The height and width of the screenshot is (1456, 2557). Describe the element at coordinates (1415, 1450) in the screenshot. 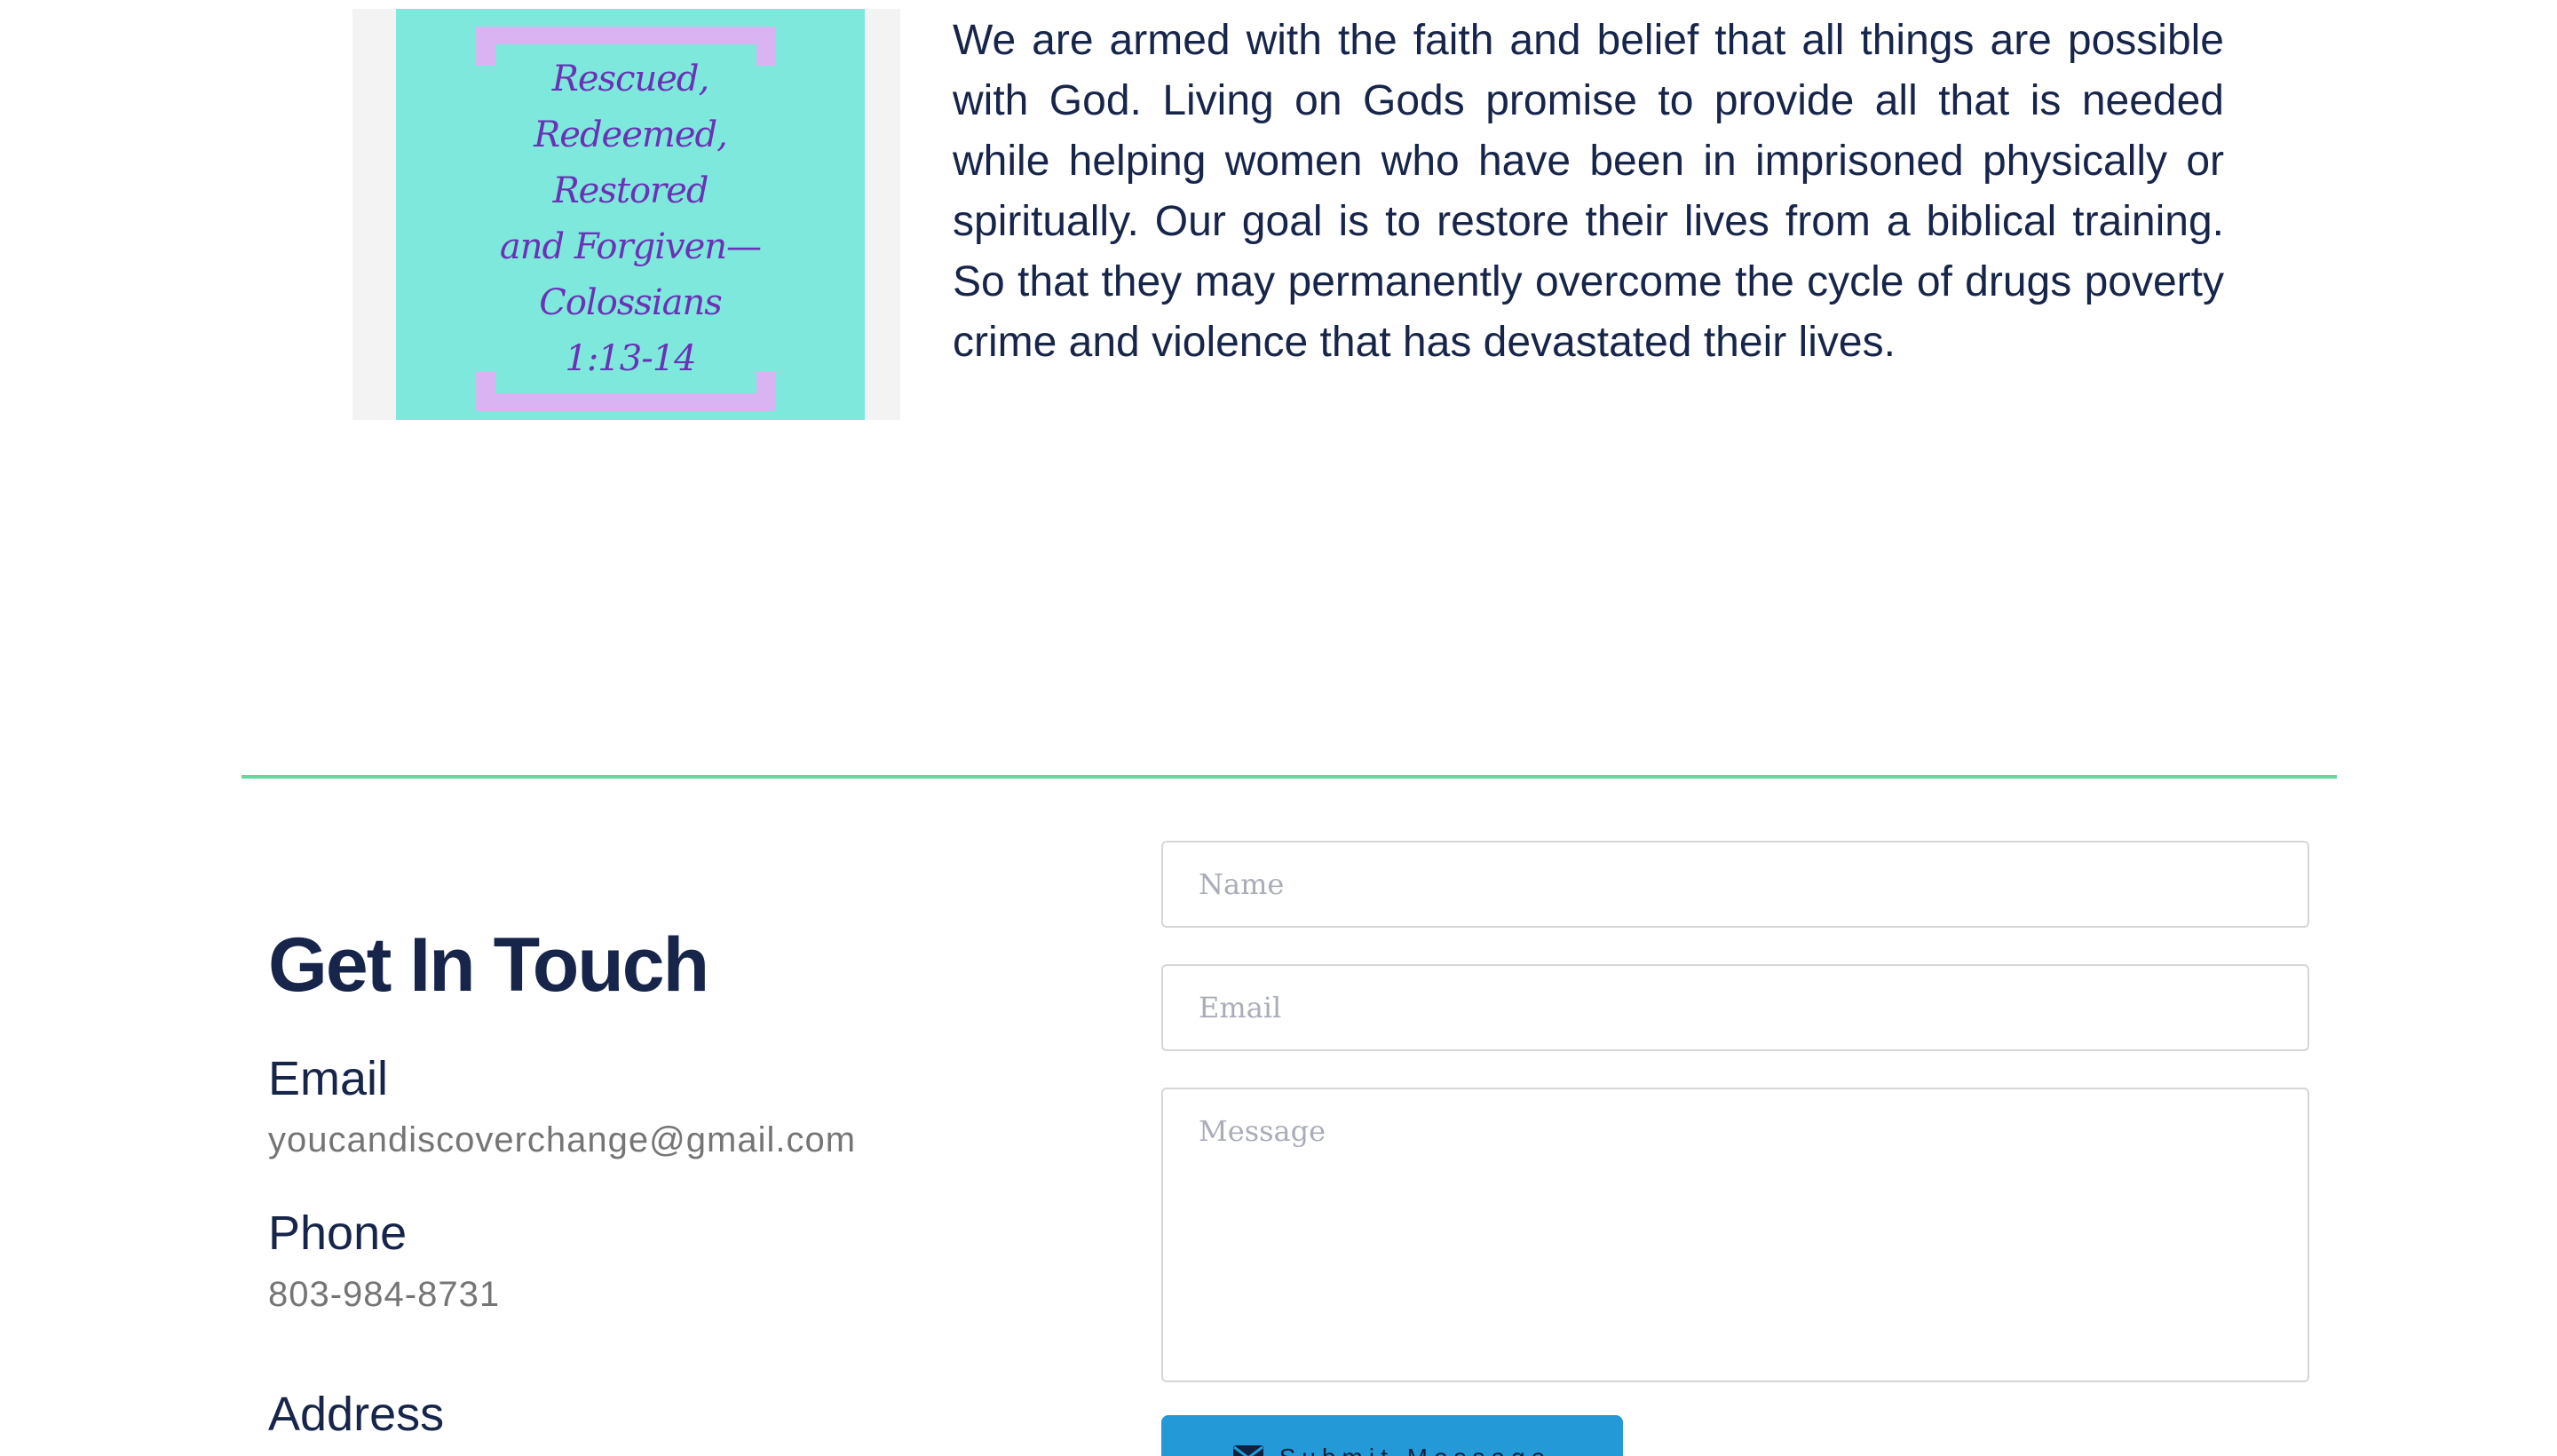

I see `submit-button-label: Submit Message` at that location.